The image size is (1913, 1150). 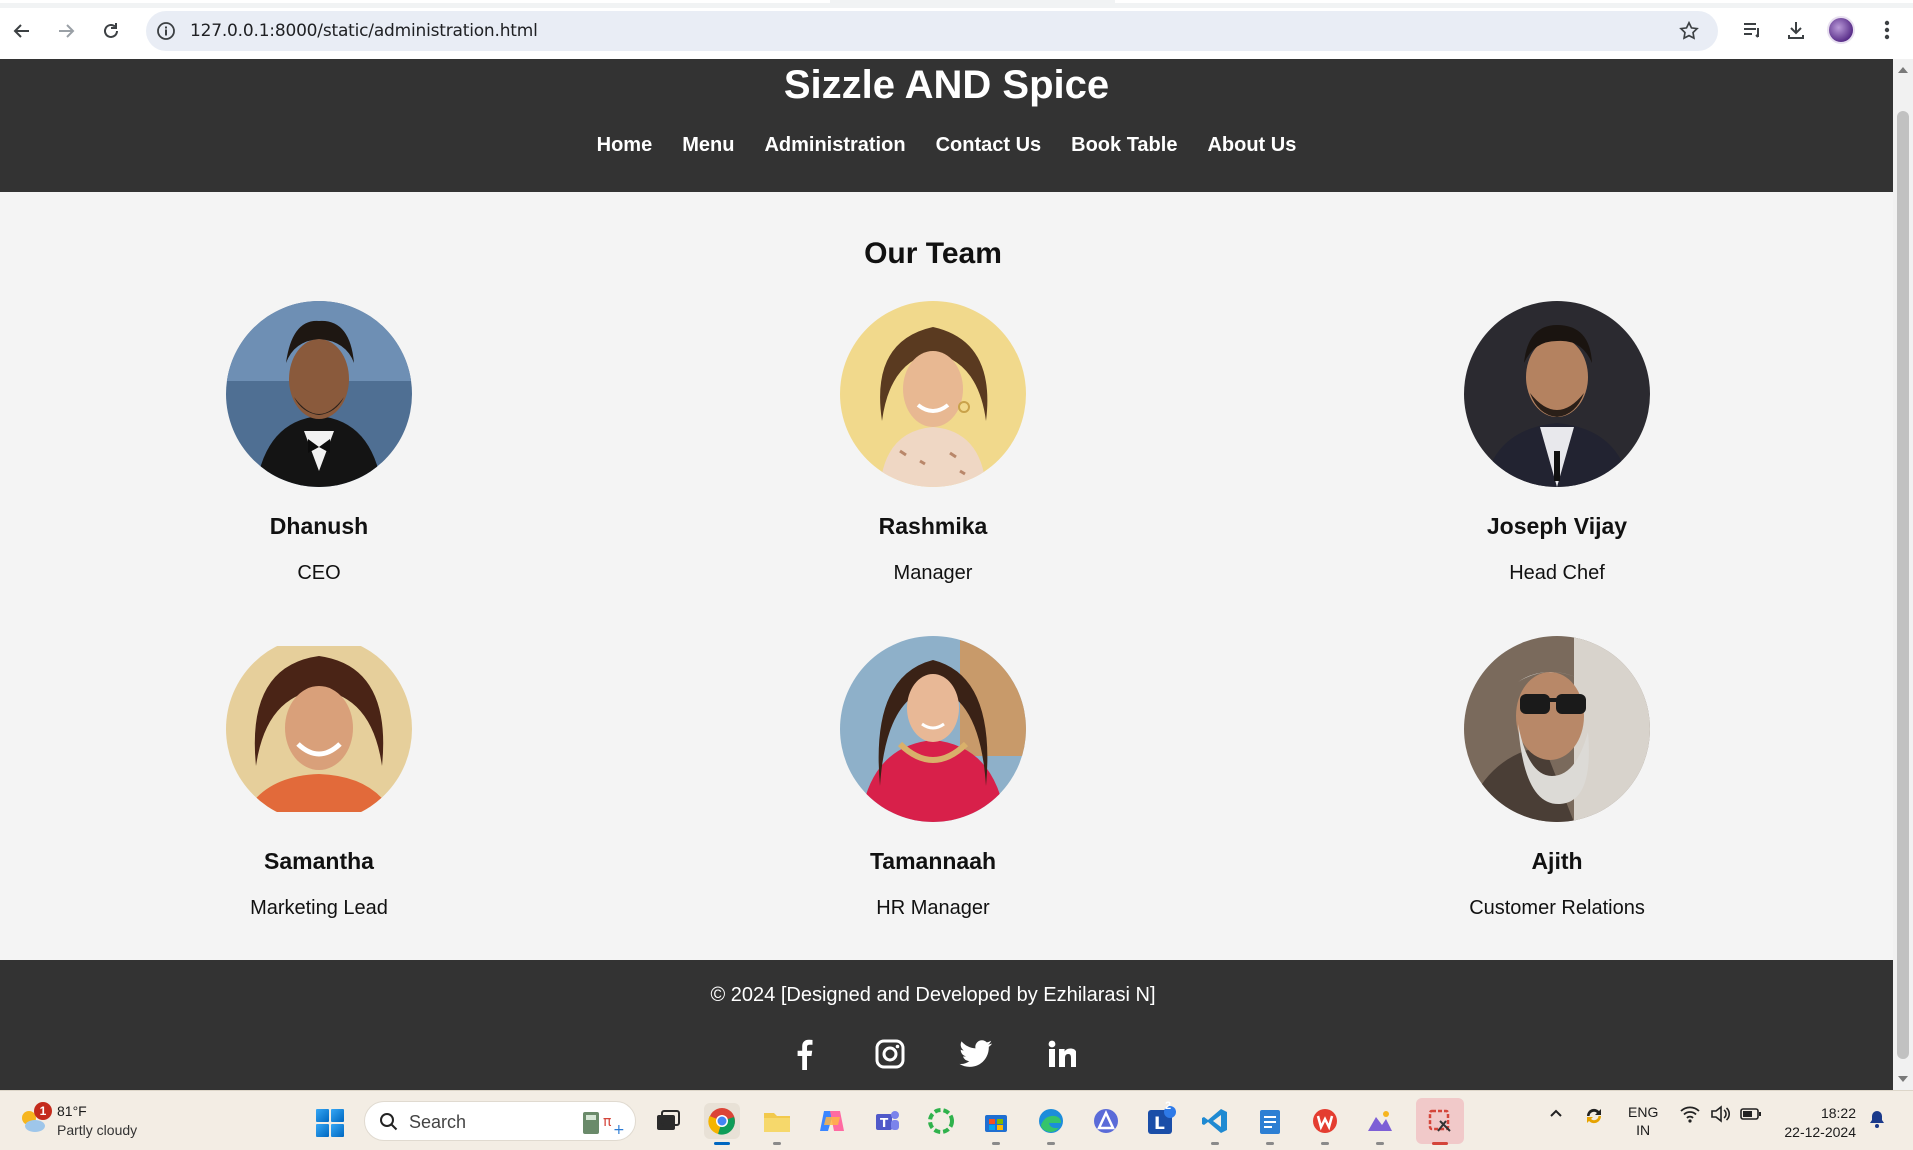 What do you see at coordinates (607, 1122) in the screenshot?
I see `svg-text: π` at bounding box center [607, 1122].